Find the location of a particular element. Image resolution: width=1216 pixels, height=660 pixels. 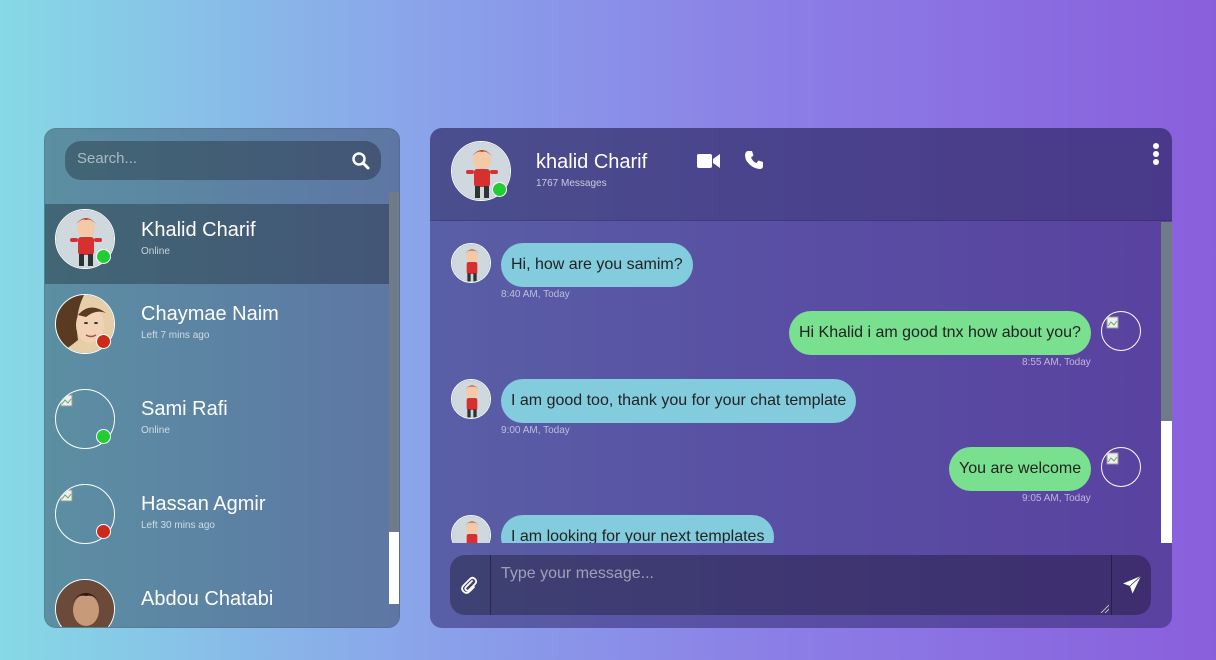

send-icon is located at coordinates (1132, 585).